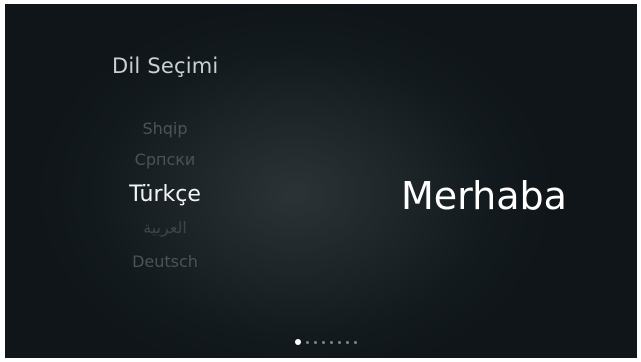 This screenshot has height=362, width=641. Describe the element at coordinates (298, 342) in the screenshot. I see `page-dot-active` at that location.